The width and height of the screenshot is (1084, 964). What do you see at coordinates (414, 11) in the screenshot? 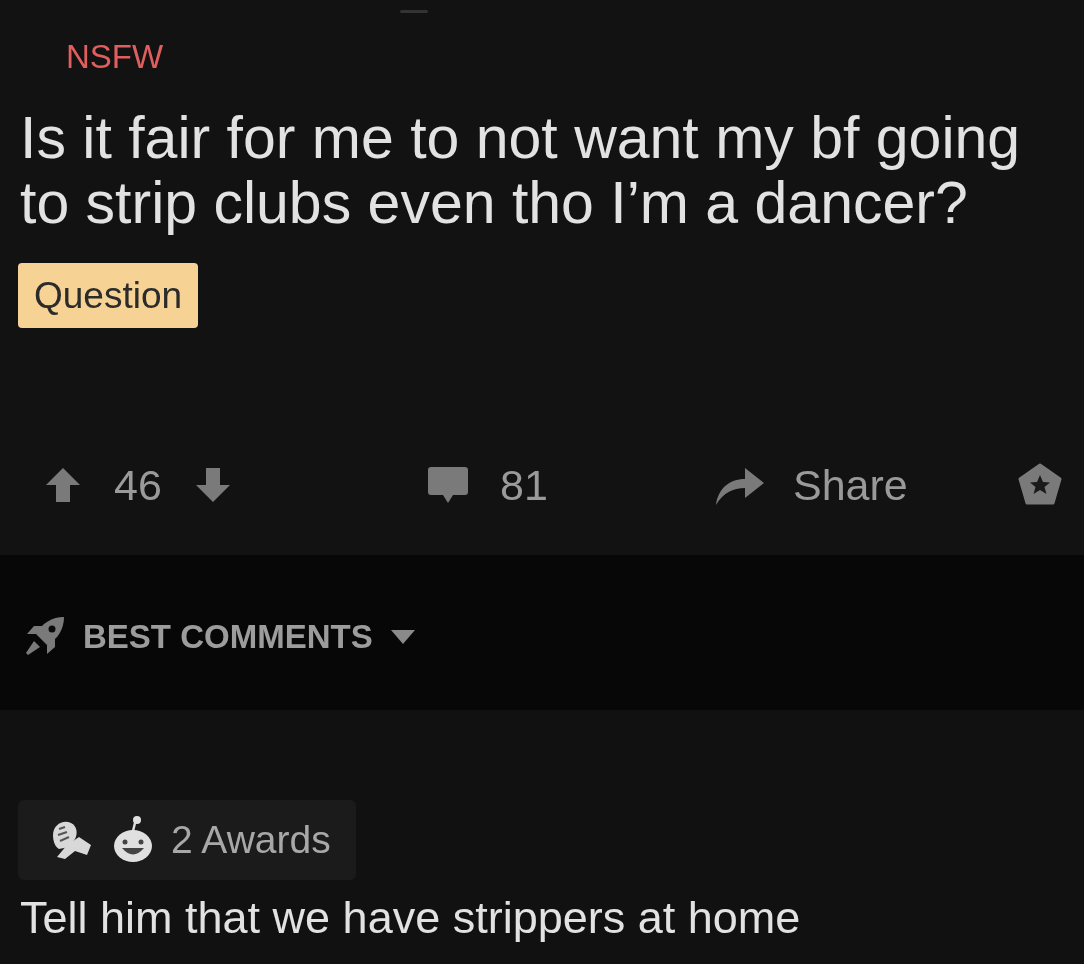
I see `drag-handle` at bounding box center [414, 11].